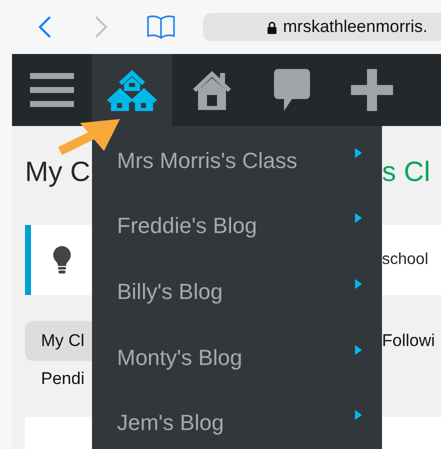  Describe the element at coordinates (57, 172) in the screenshot. I see `page-title: My C` at that location.